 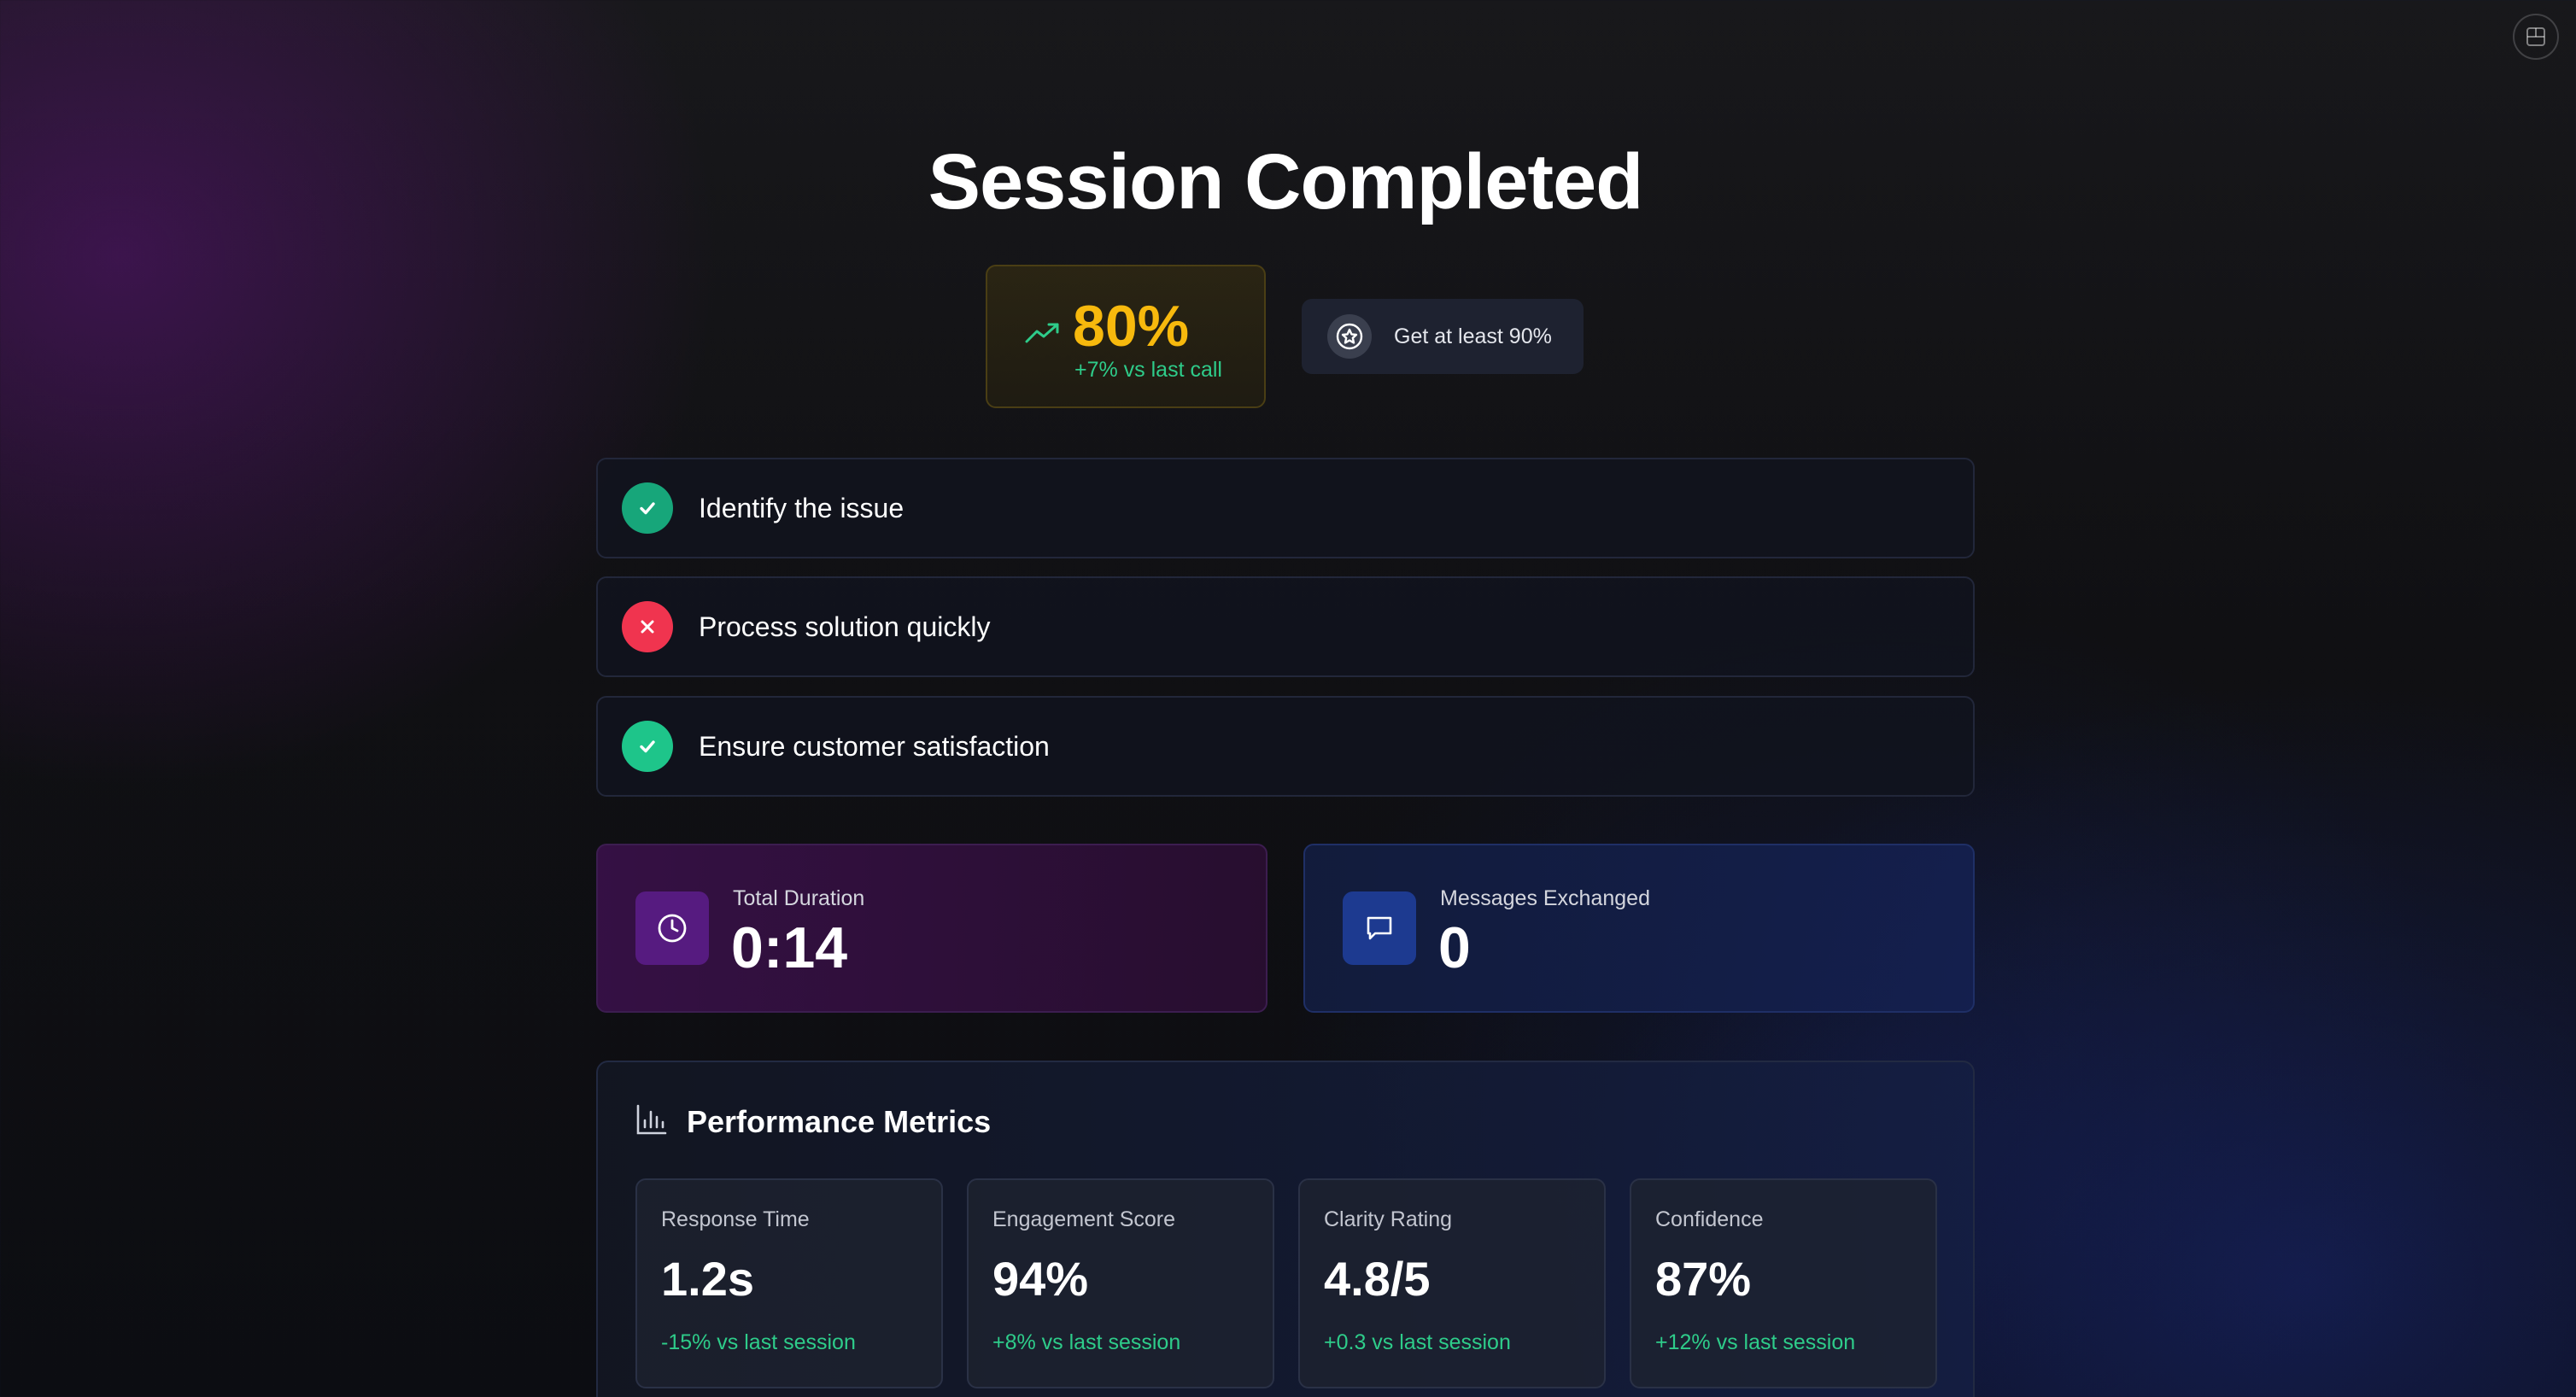 What do you see at coordinates (799, 898) in the screenshot?
I see `stat-label: Total Duration` at bounding box center [799, 898].